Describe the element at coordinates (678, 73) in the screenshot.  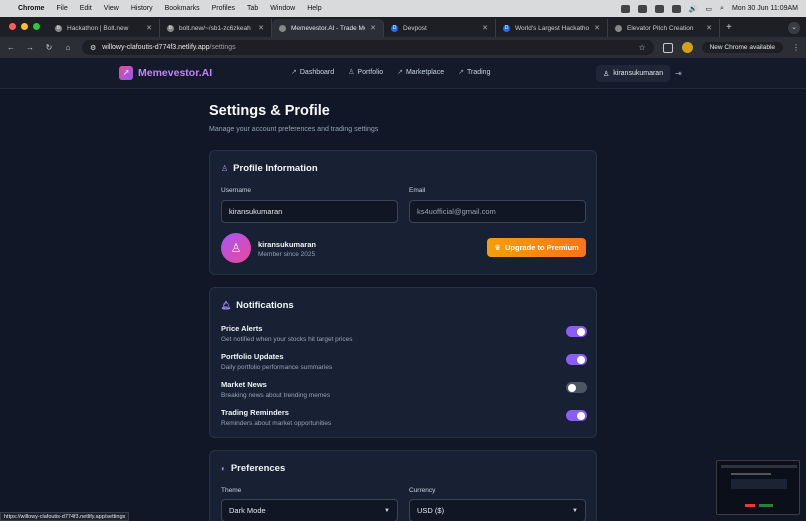
I see `logout-icon: ⇥` at that location.